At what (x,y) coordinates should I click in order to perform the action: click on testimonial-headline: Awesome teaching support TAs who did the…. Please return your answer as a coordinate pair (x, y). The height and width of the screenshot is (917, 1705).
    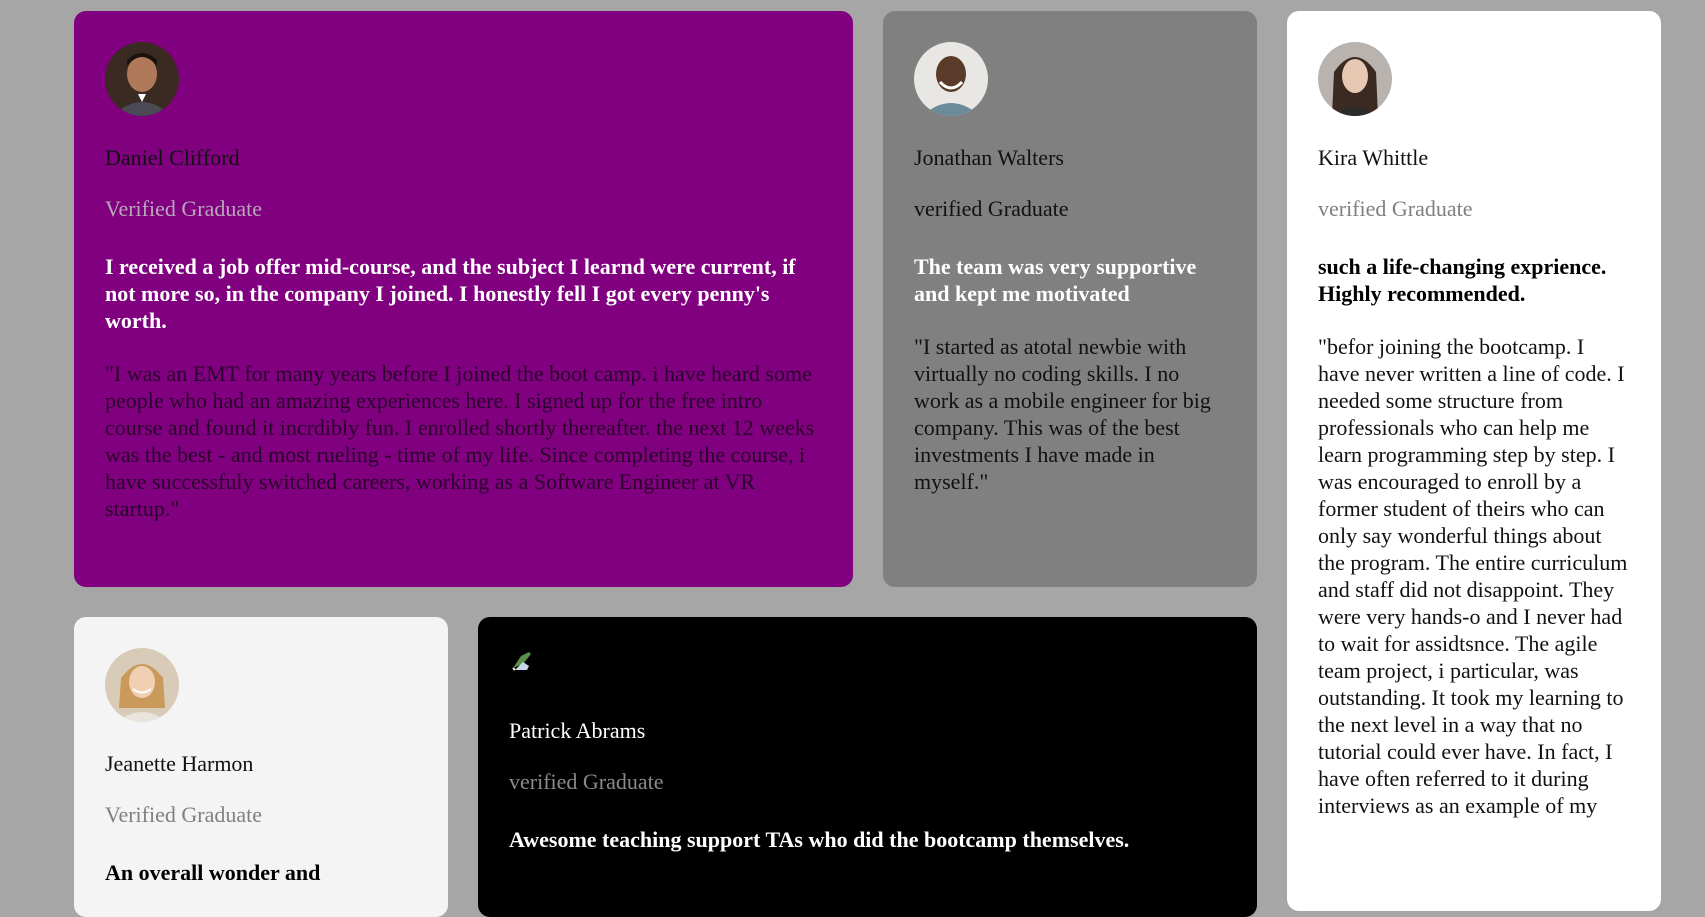
    Looking at the image, I should click on (819, 839).